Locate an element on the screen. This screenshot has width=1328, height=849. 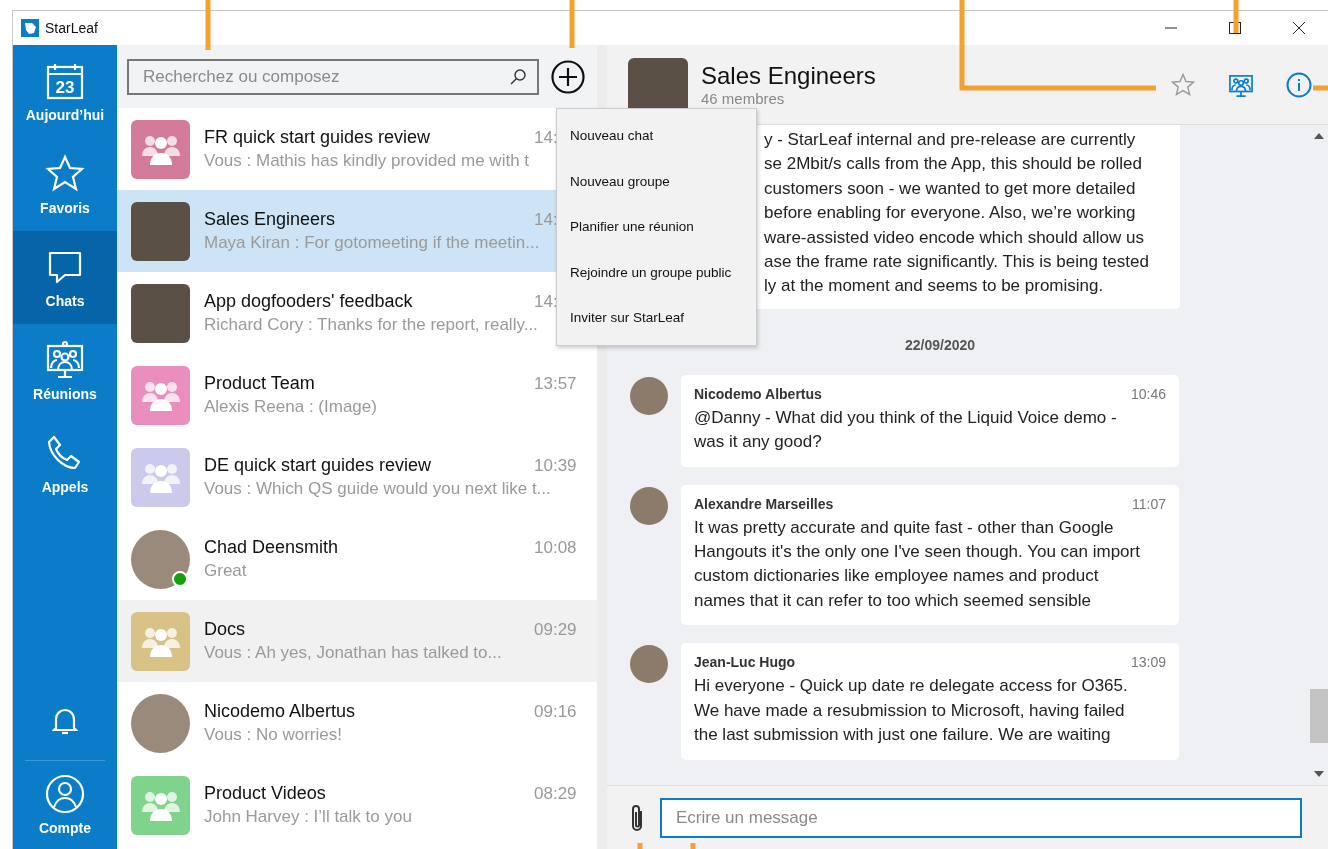
chat-name: Nicodemo Albertus is located at coordinates (280, 711).